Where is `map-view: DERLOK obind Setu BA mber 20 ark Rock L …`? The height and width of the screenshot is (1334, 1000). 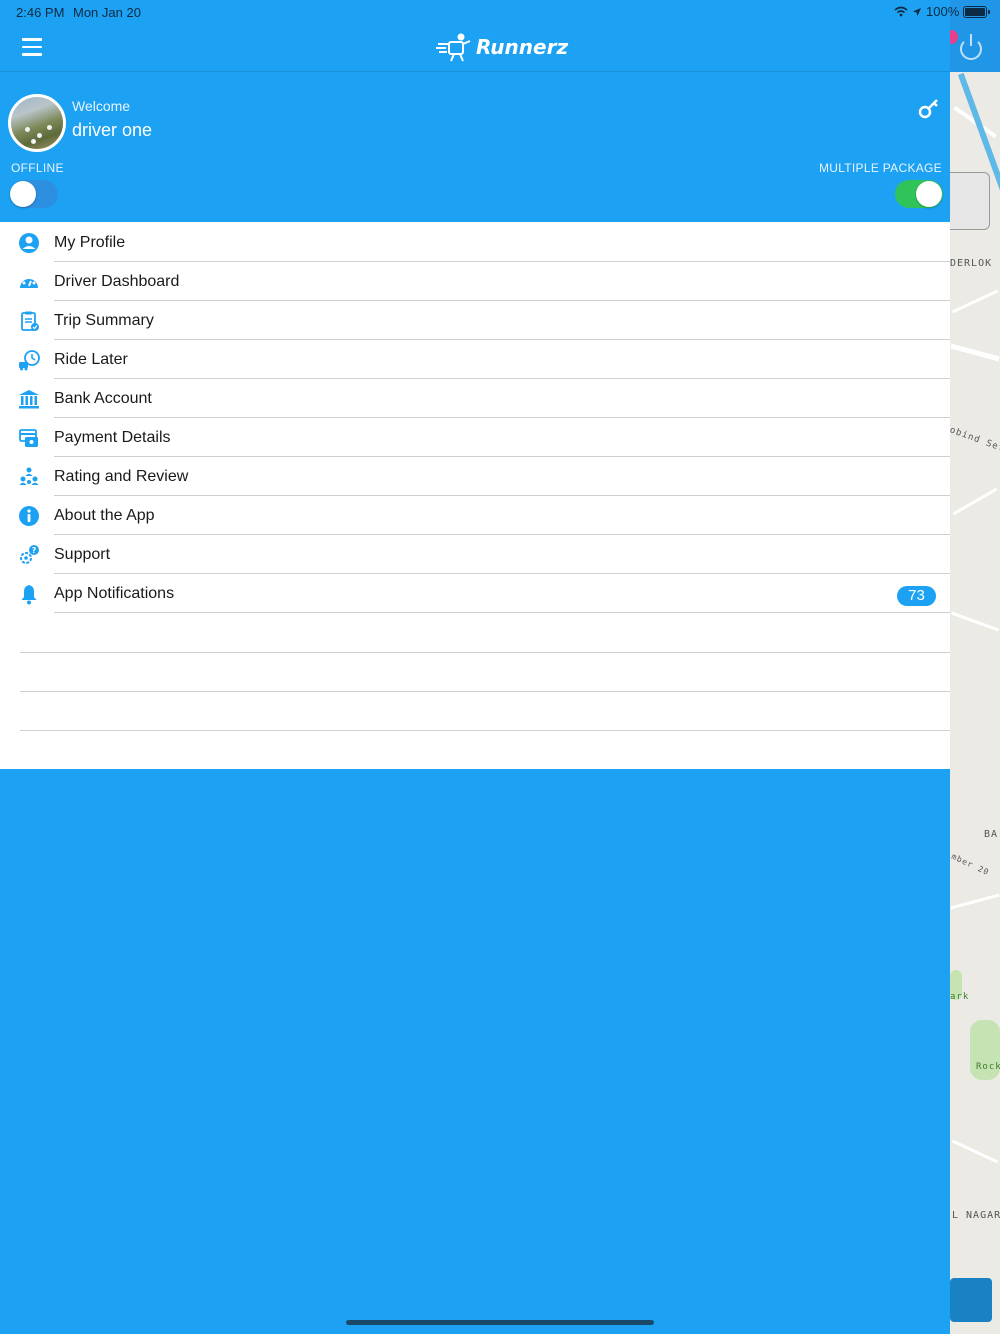 map-view: DERLOK obind Setu BA mber 20 ark Rock L … is located at coordinates (975, 667).